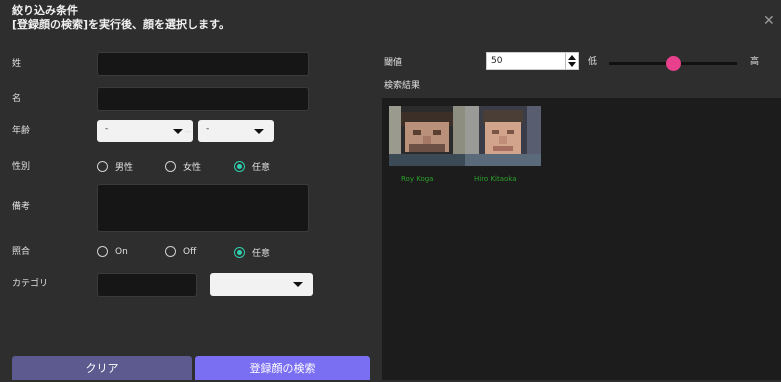 The width and height of the screenshot is (781, 382). What do you see at coordinates (190, 251) in the screenshot?
I see `match-radio-off-label: Off` at bounding box center [190, 251].